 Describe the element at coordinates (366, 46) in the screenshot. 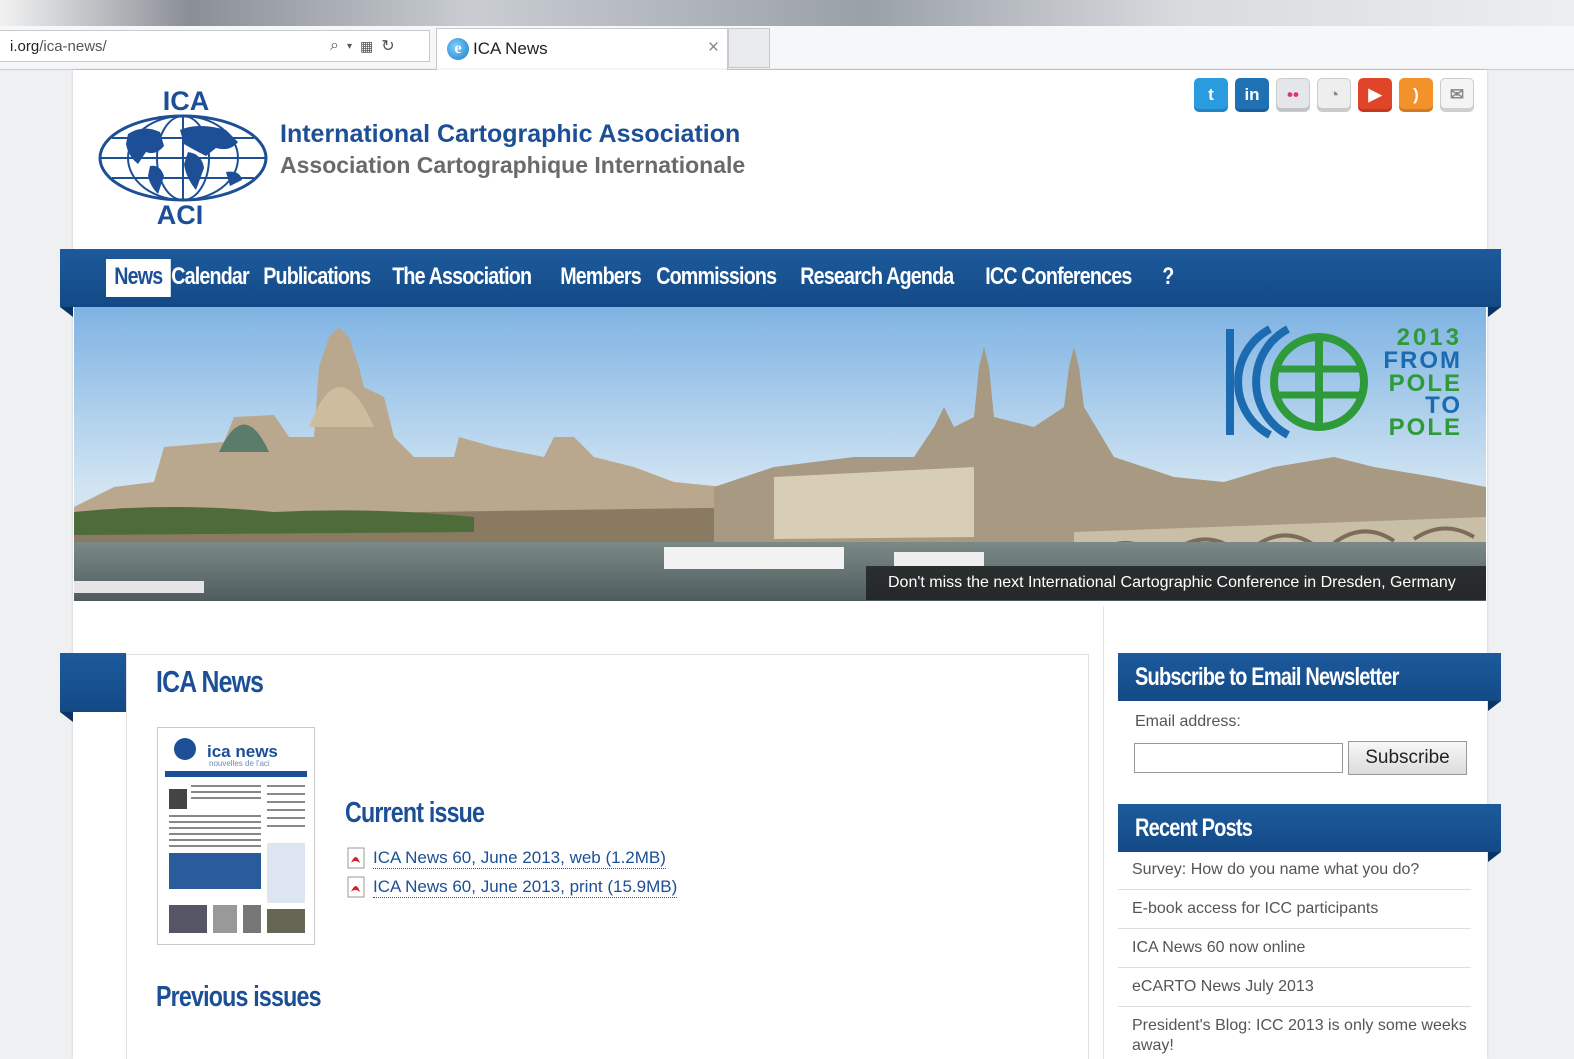

I see `compatibility-icon: ▦` at that location.